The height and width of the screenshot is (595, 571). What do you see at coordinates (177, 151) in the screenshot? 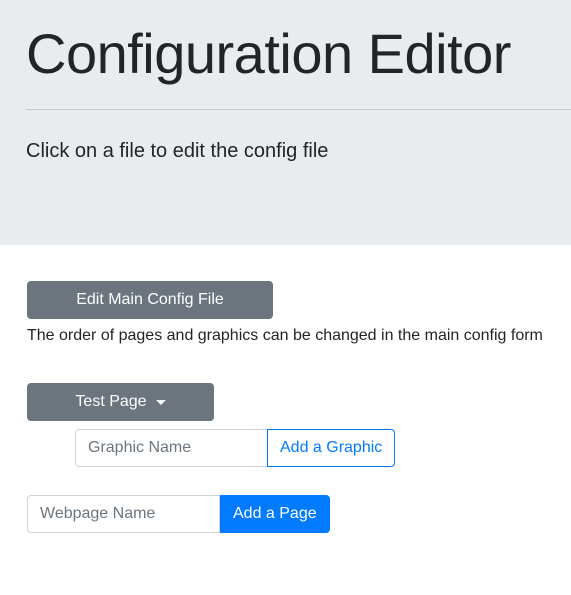
I see `header-lead-text: Click on a file to edit the config file` at bounding box center [177, 151].